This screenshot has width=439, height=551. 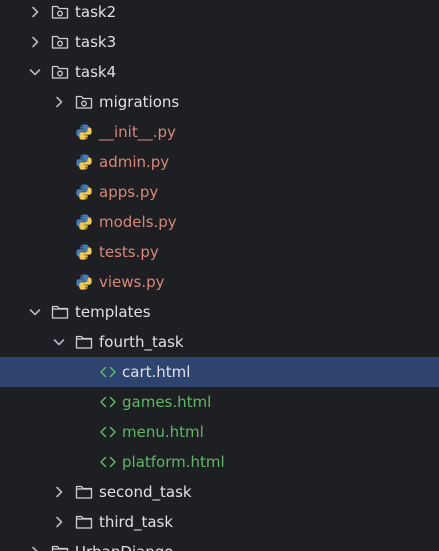 What do you see at coordinates (219, 544) in the screenshot?
I see `tree-node-urbandjango: UrbanDjango` at bounding box center [219, 544].